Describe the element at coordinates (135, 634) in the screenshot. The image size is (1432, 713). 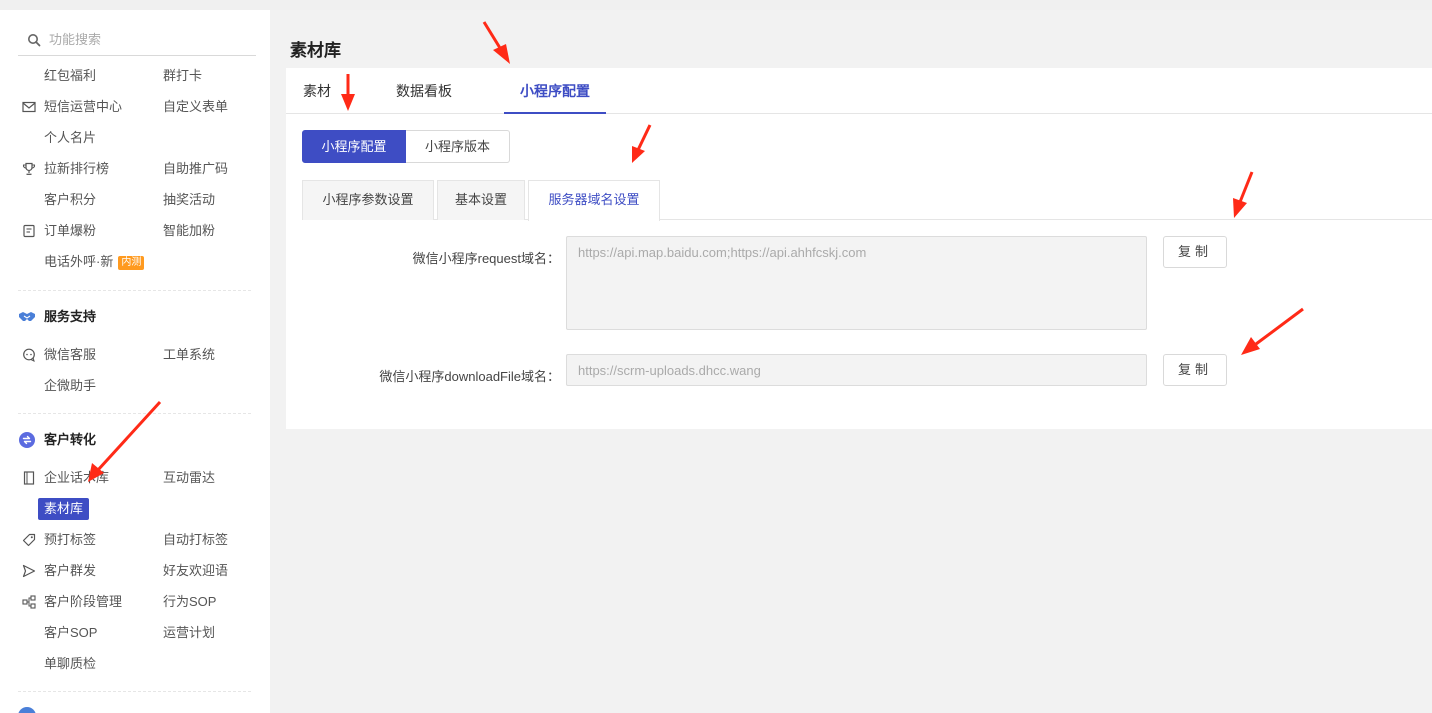
I see `sidebar-row: 客户SOP 运营计划` at that location.